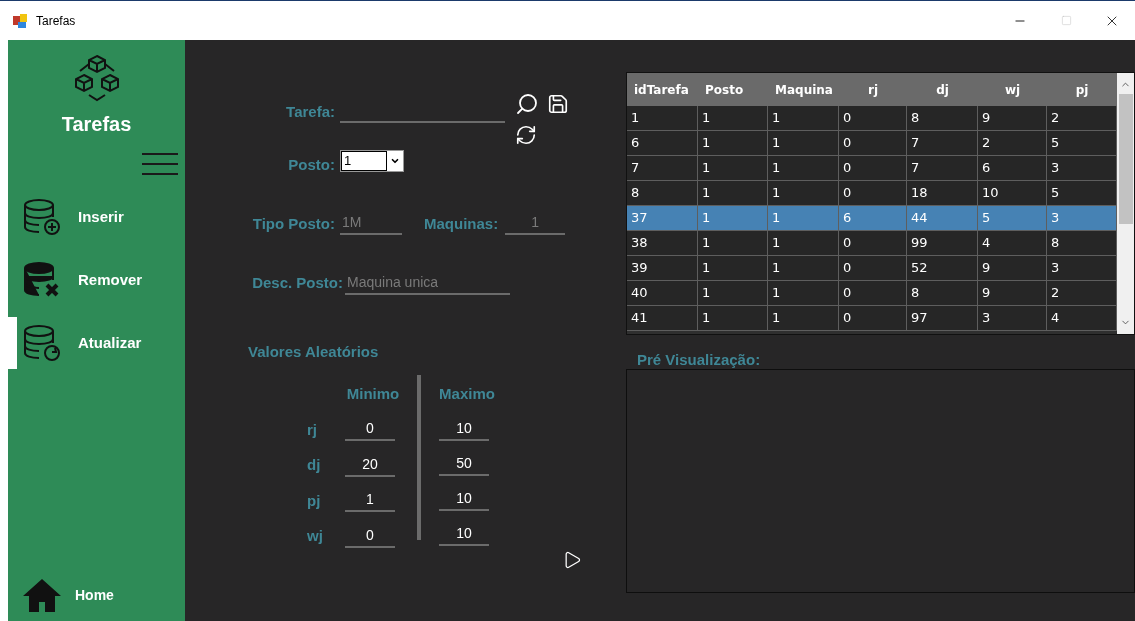  I want to click on column-header: idTarefa, so click(662, 89).